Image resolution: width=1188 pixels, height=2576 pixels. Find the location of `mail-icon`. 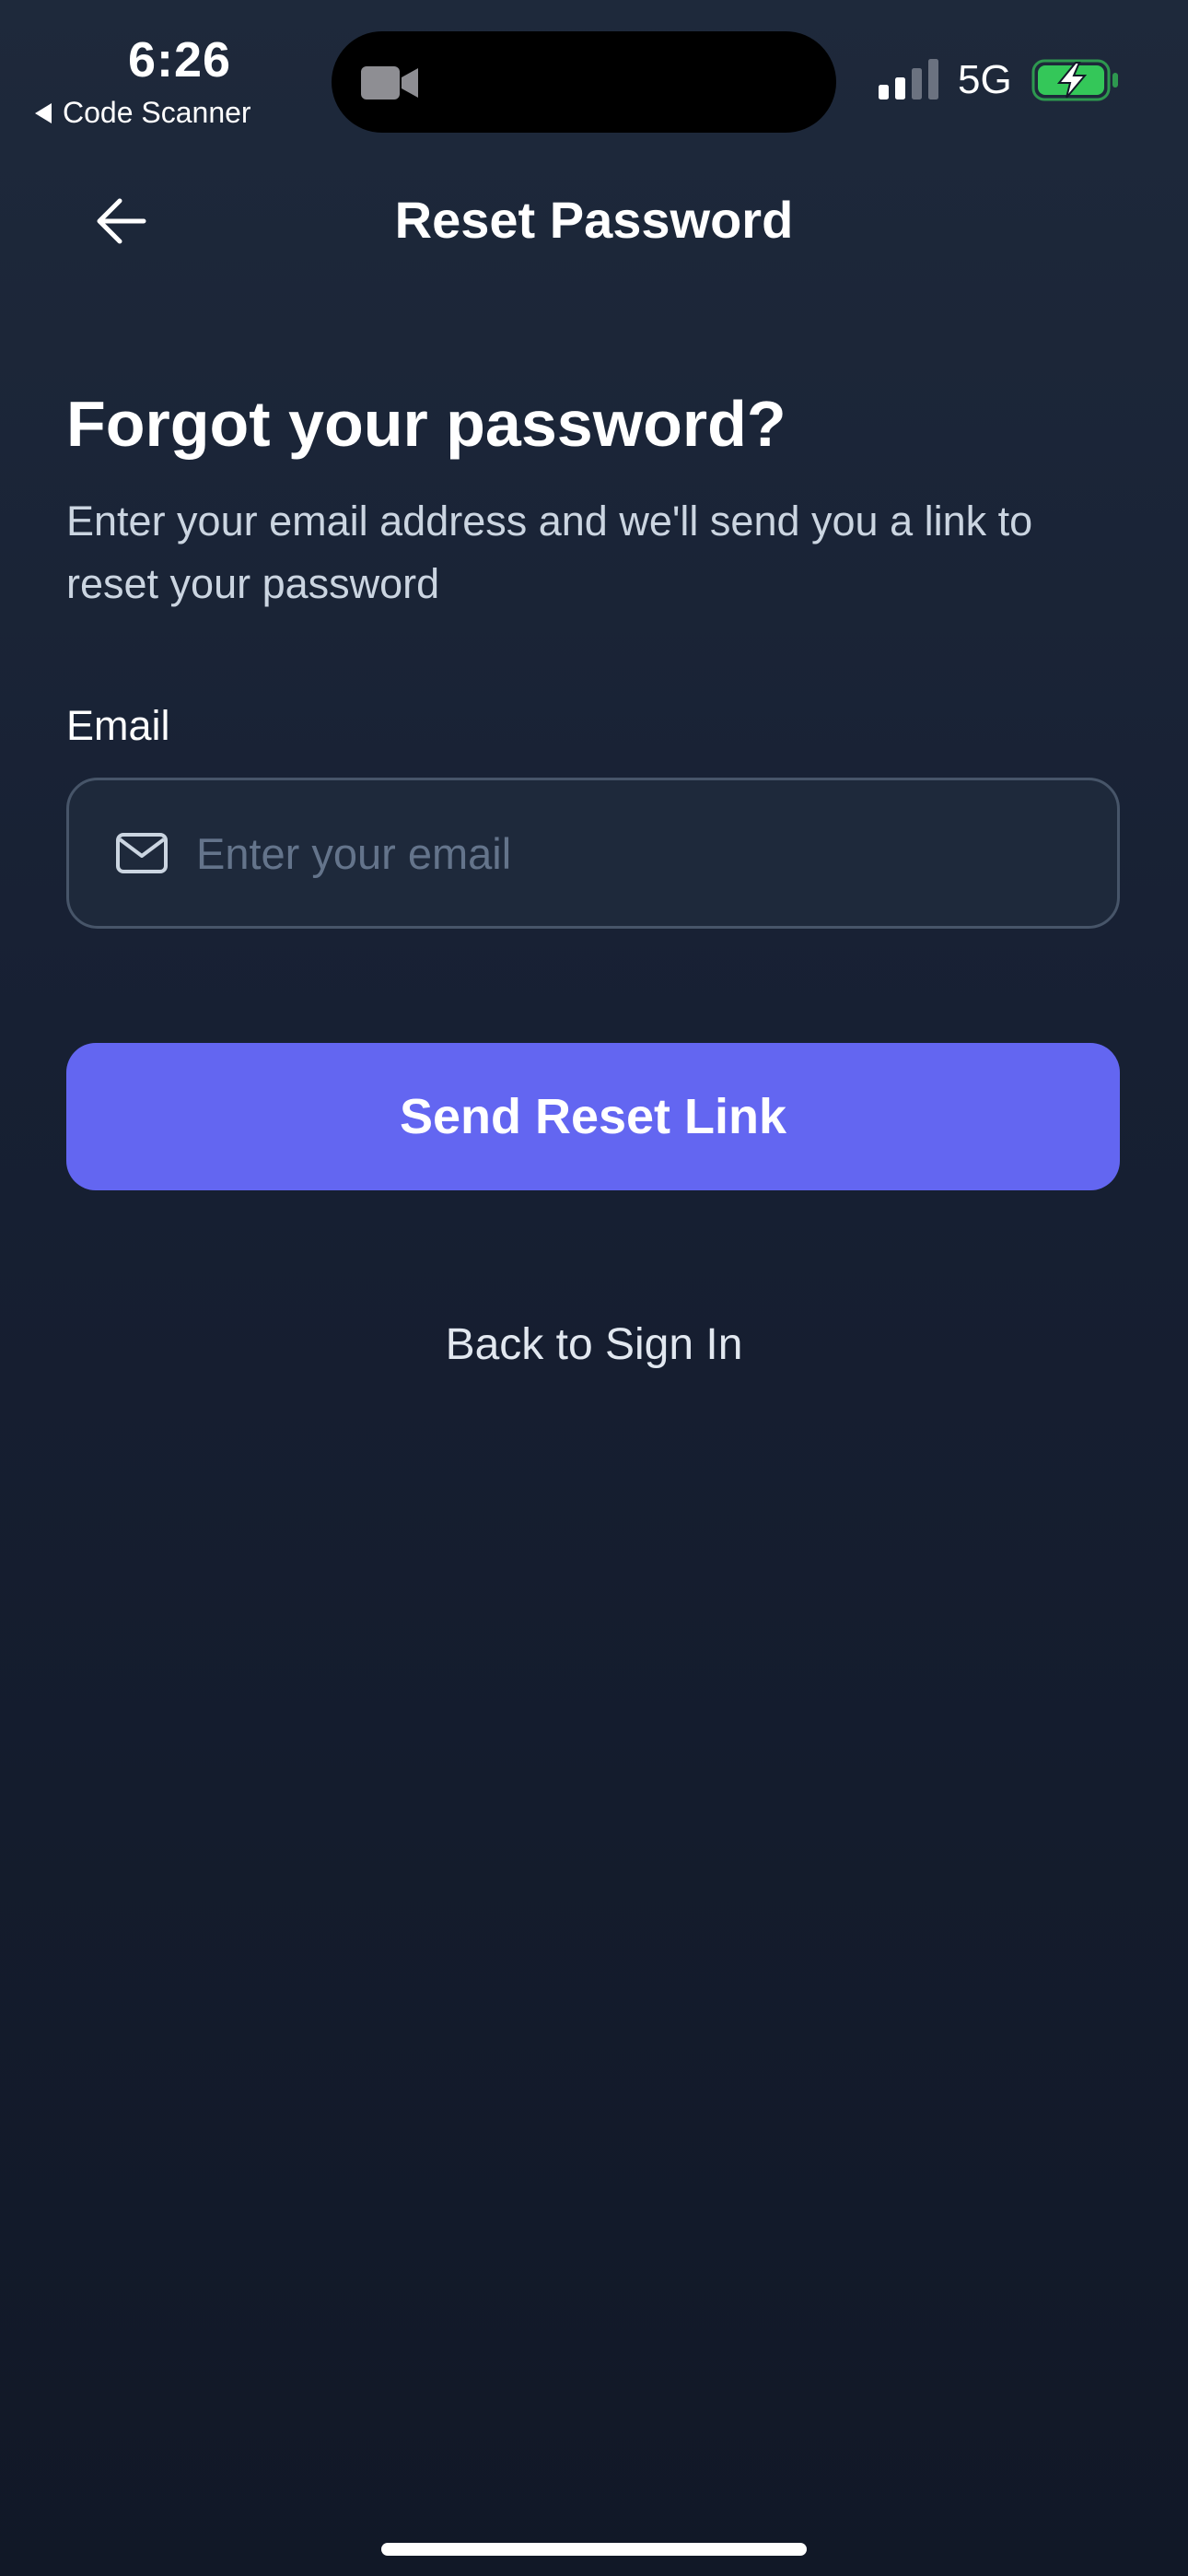

mail-icon is located at coordinates (142, 853).